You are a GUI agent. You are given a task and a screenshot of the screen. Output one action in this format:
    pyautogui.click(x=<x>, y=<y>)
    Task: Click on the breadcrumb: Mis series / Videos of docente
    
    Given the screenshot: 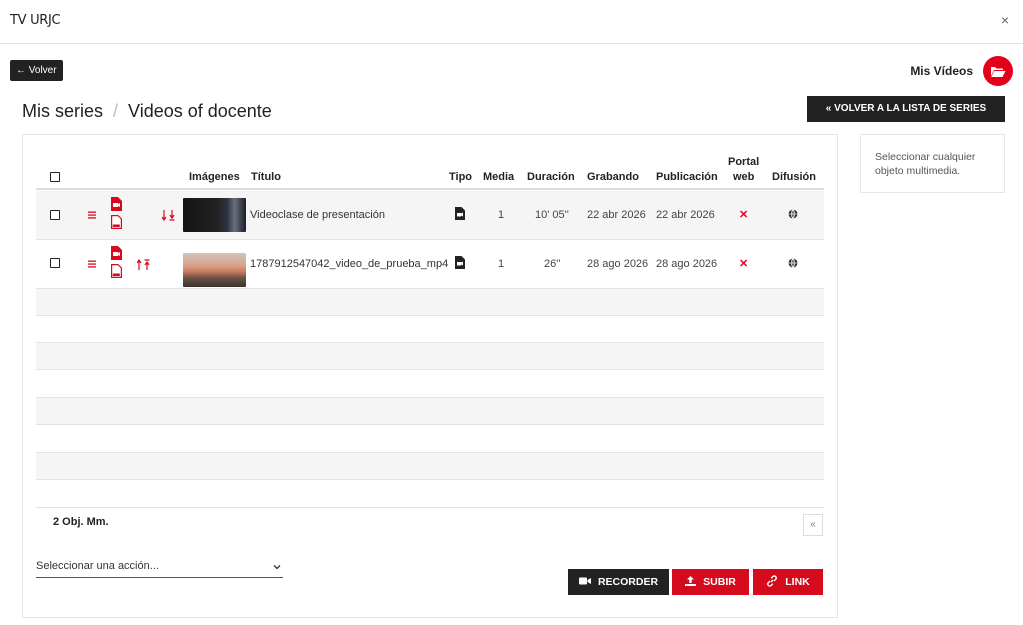 What is the action you would take?
    pyautogui.click(x=147, y=111)
    